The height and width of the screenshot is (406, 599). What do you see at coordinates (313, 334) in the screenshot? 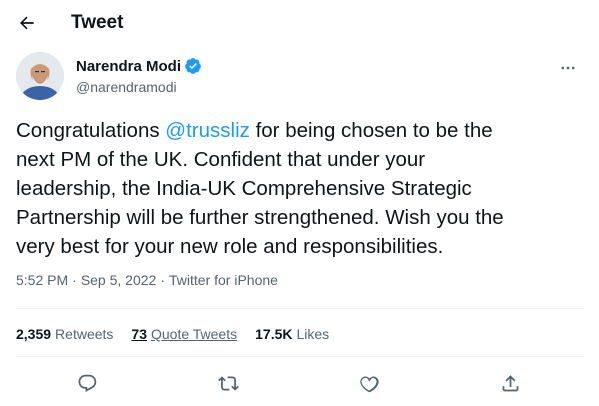
I see `likes-label: Likes` at bounding box center [313, 334].